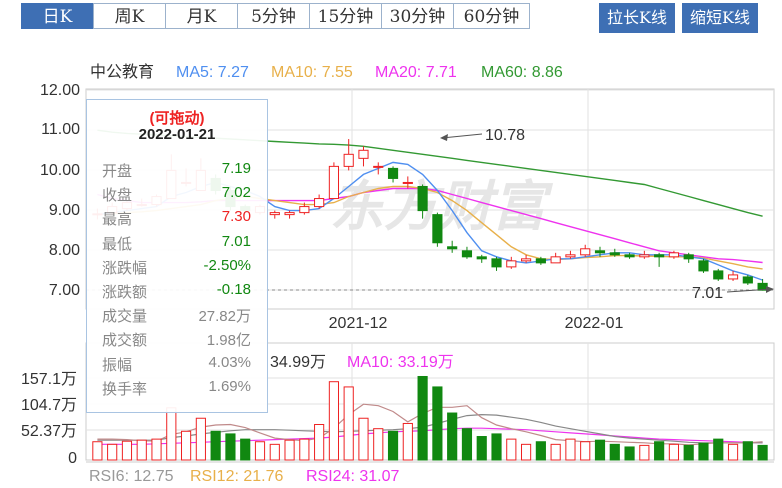  What do you see at coordinates (177, 244) in the screenshot?
I see `tooltip-row: 最低 7.01` at bounding box center [177, 244].